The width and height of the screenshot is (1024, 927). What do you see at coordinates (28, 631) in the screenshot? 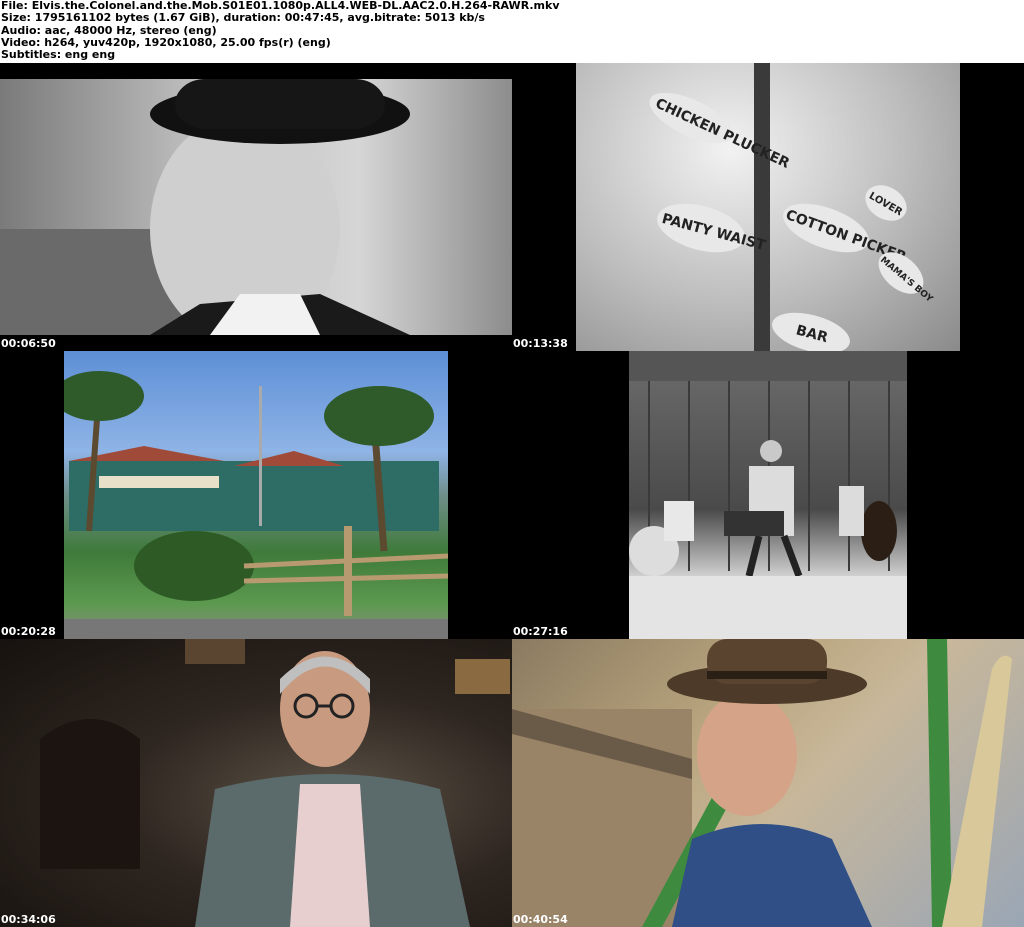
I see `timestamp: 00:20:28` at bounding box center [28, 631].